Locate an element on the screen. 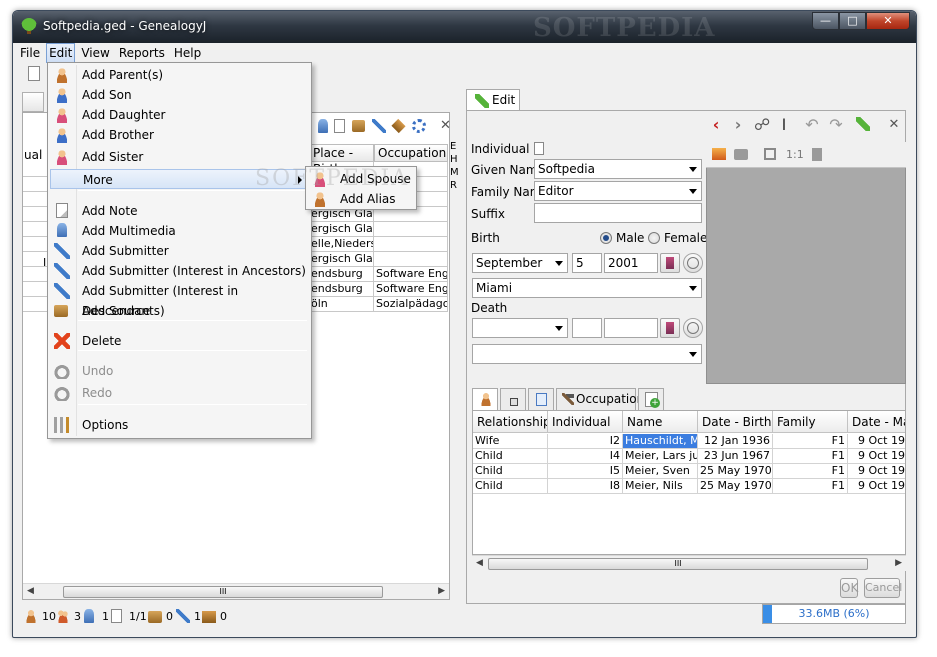 The height and width of the screenshot is (657, 937). individual-cell: I5 is located at coordinates (585, 471).